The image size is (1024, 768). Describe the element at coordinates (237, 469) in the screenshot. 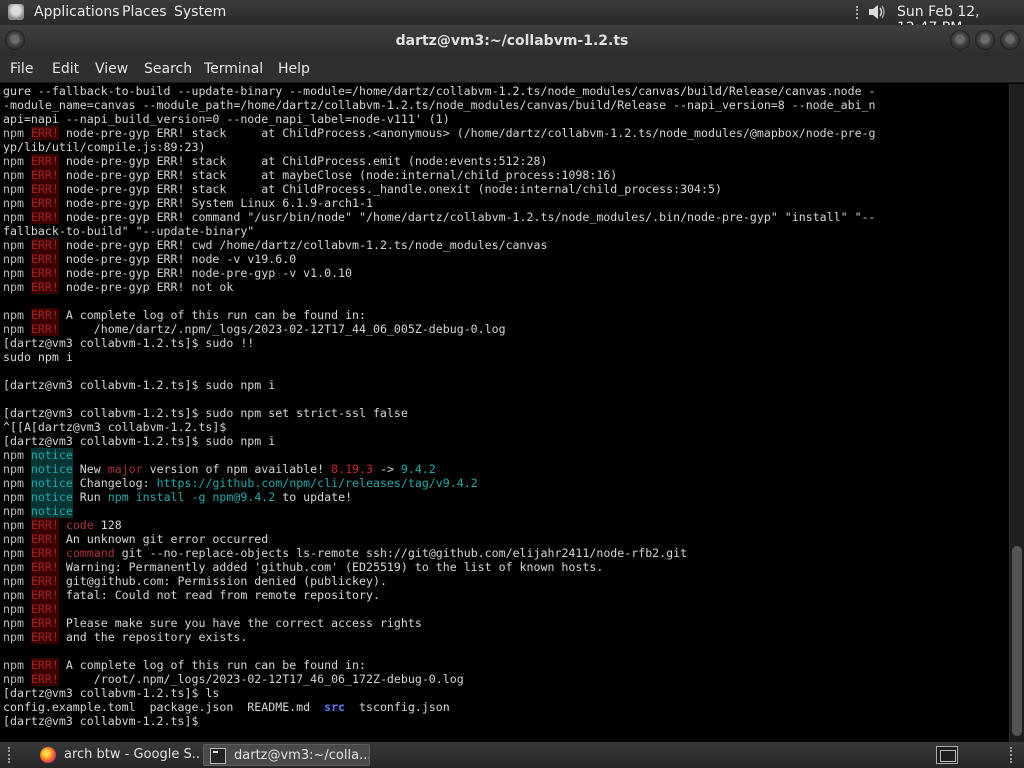

I see `terminal-text: version of npm available!` at that location.